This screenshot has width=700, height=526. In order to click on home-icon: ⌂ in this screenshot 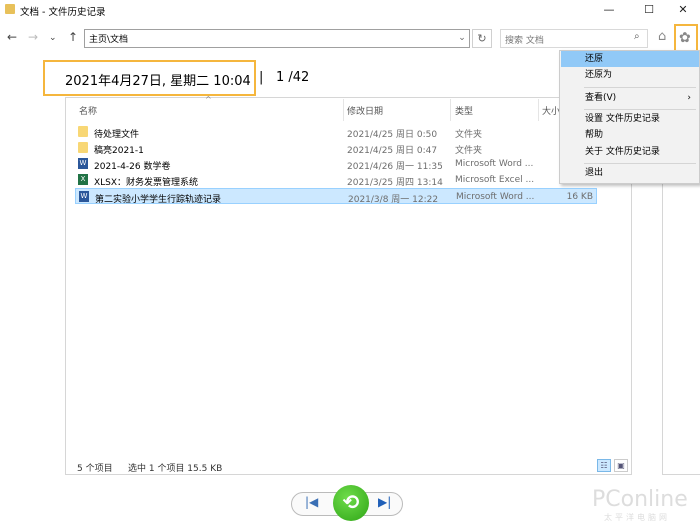, I will do `click(662, 36)`.